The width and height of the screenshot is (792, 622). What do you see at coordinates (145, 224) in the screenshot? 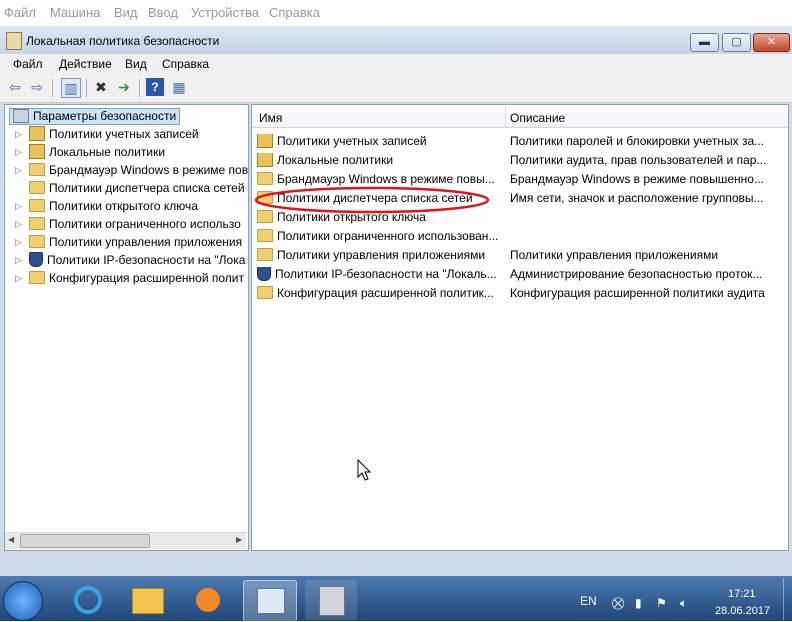
I see `tree-item-label: Политики ограниченного использо` at bounding box center [145, 224].